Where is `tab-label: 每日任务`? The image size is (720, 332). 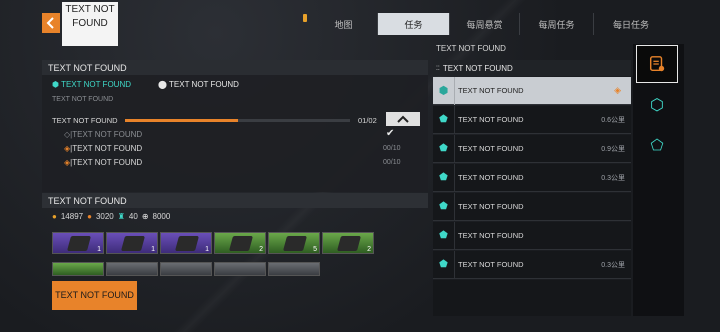 tab-label: 每日任务 is located at coordinates (630, 24).